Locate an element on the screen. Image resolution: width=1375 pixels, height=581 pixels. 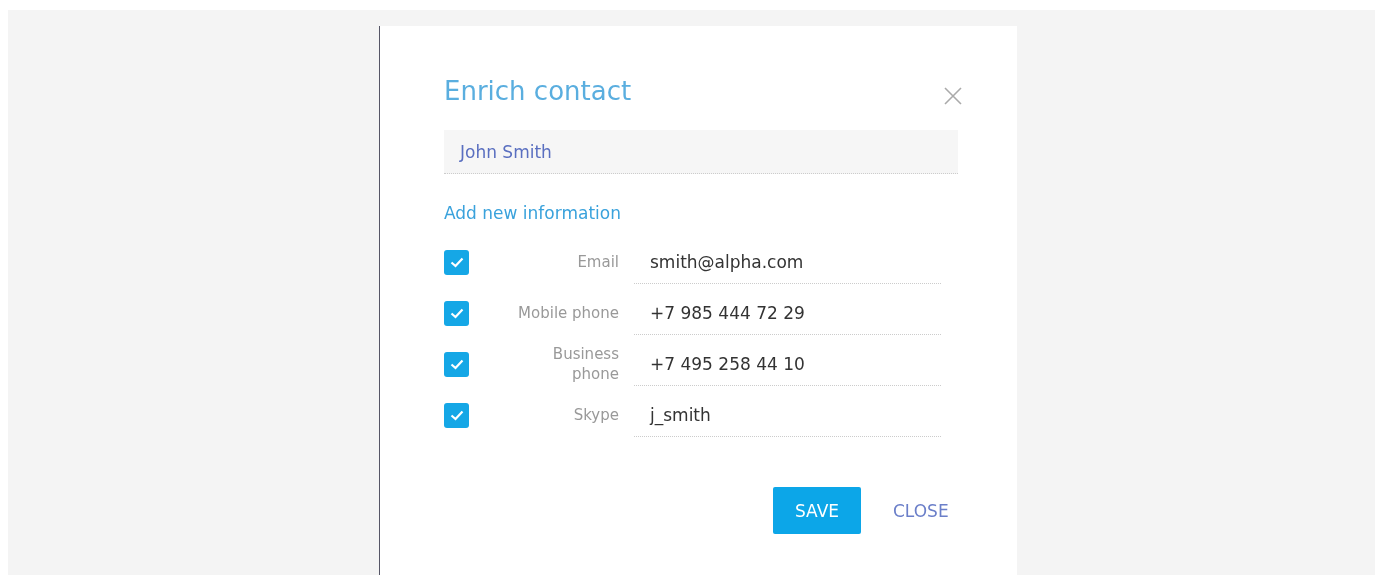
contact-name-field: John Smith is located at coordinates (701, 152).